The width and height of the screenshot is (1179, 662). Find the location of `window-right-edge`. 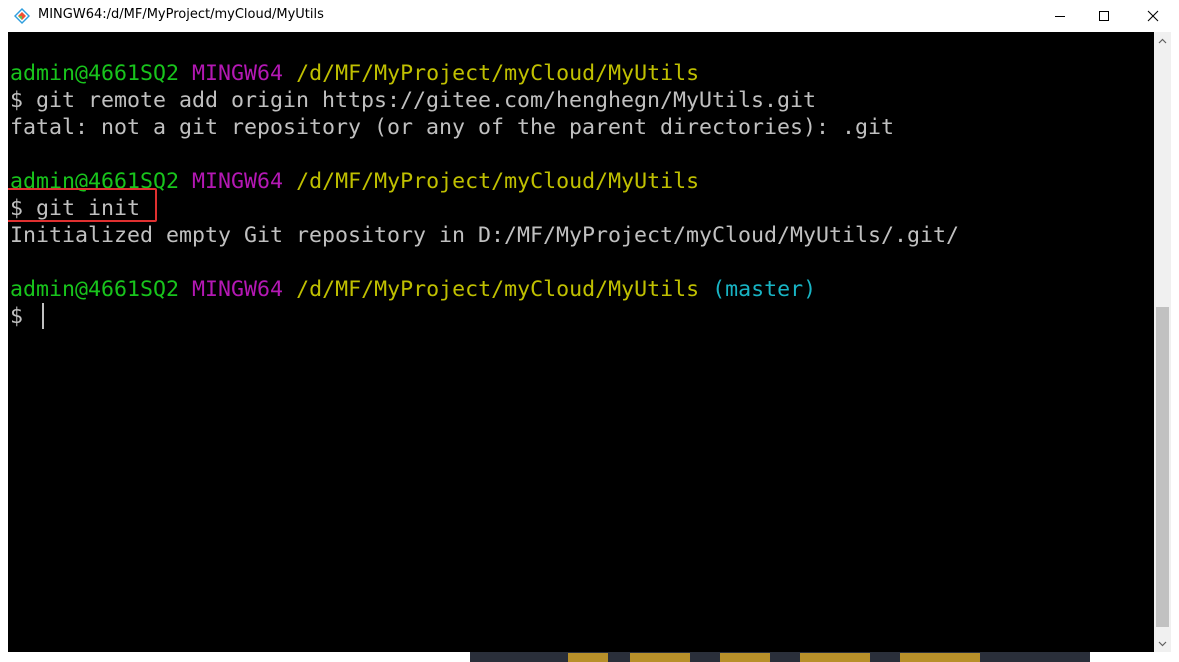

window-right-edge is located at coordinates (1175, 347).